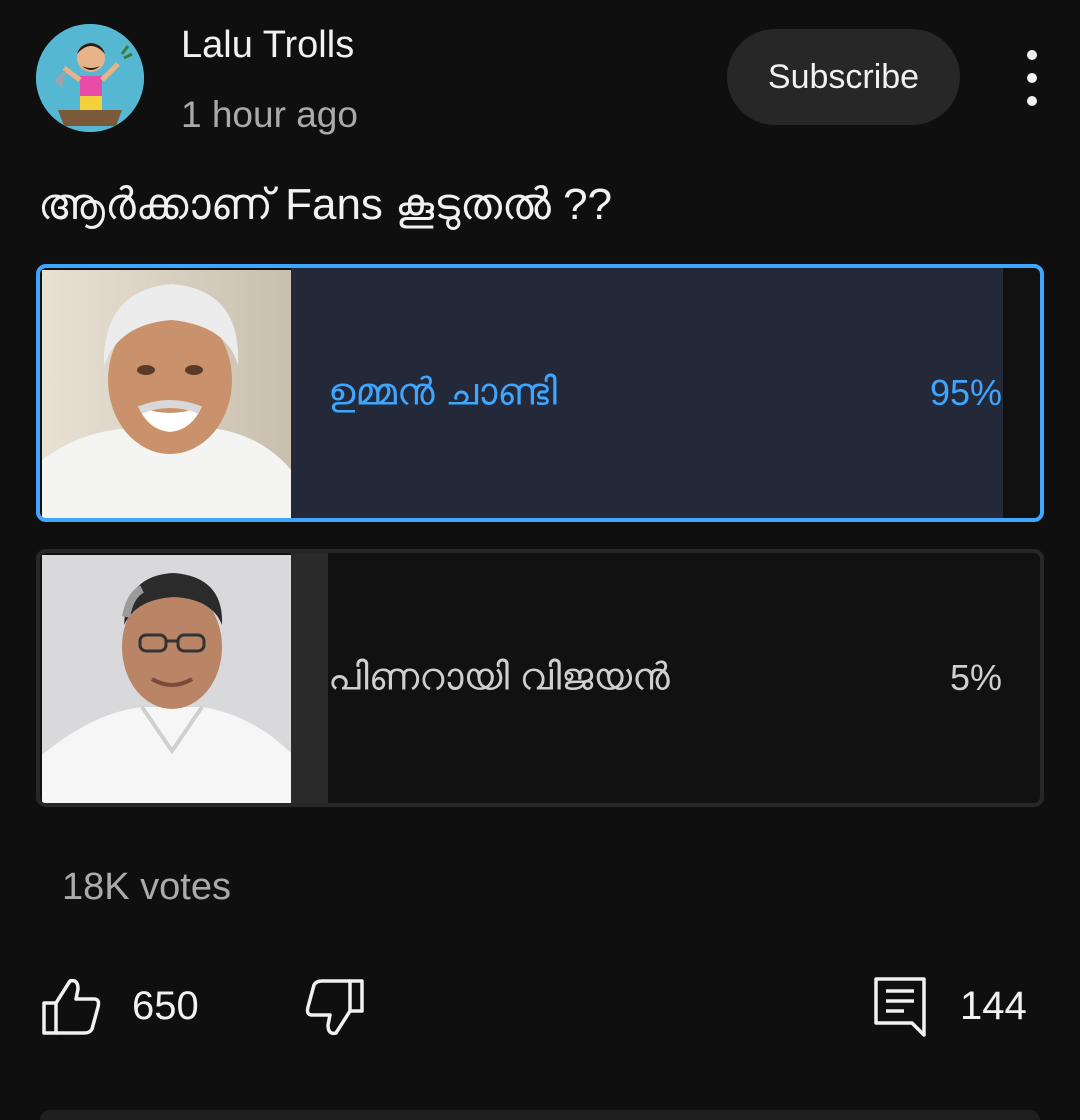 This screenshot has width=1080, height=1120. I want to click on thumbs-down-icon, so click(334, 1007).